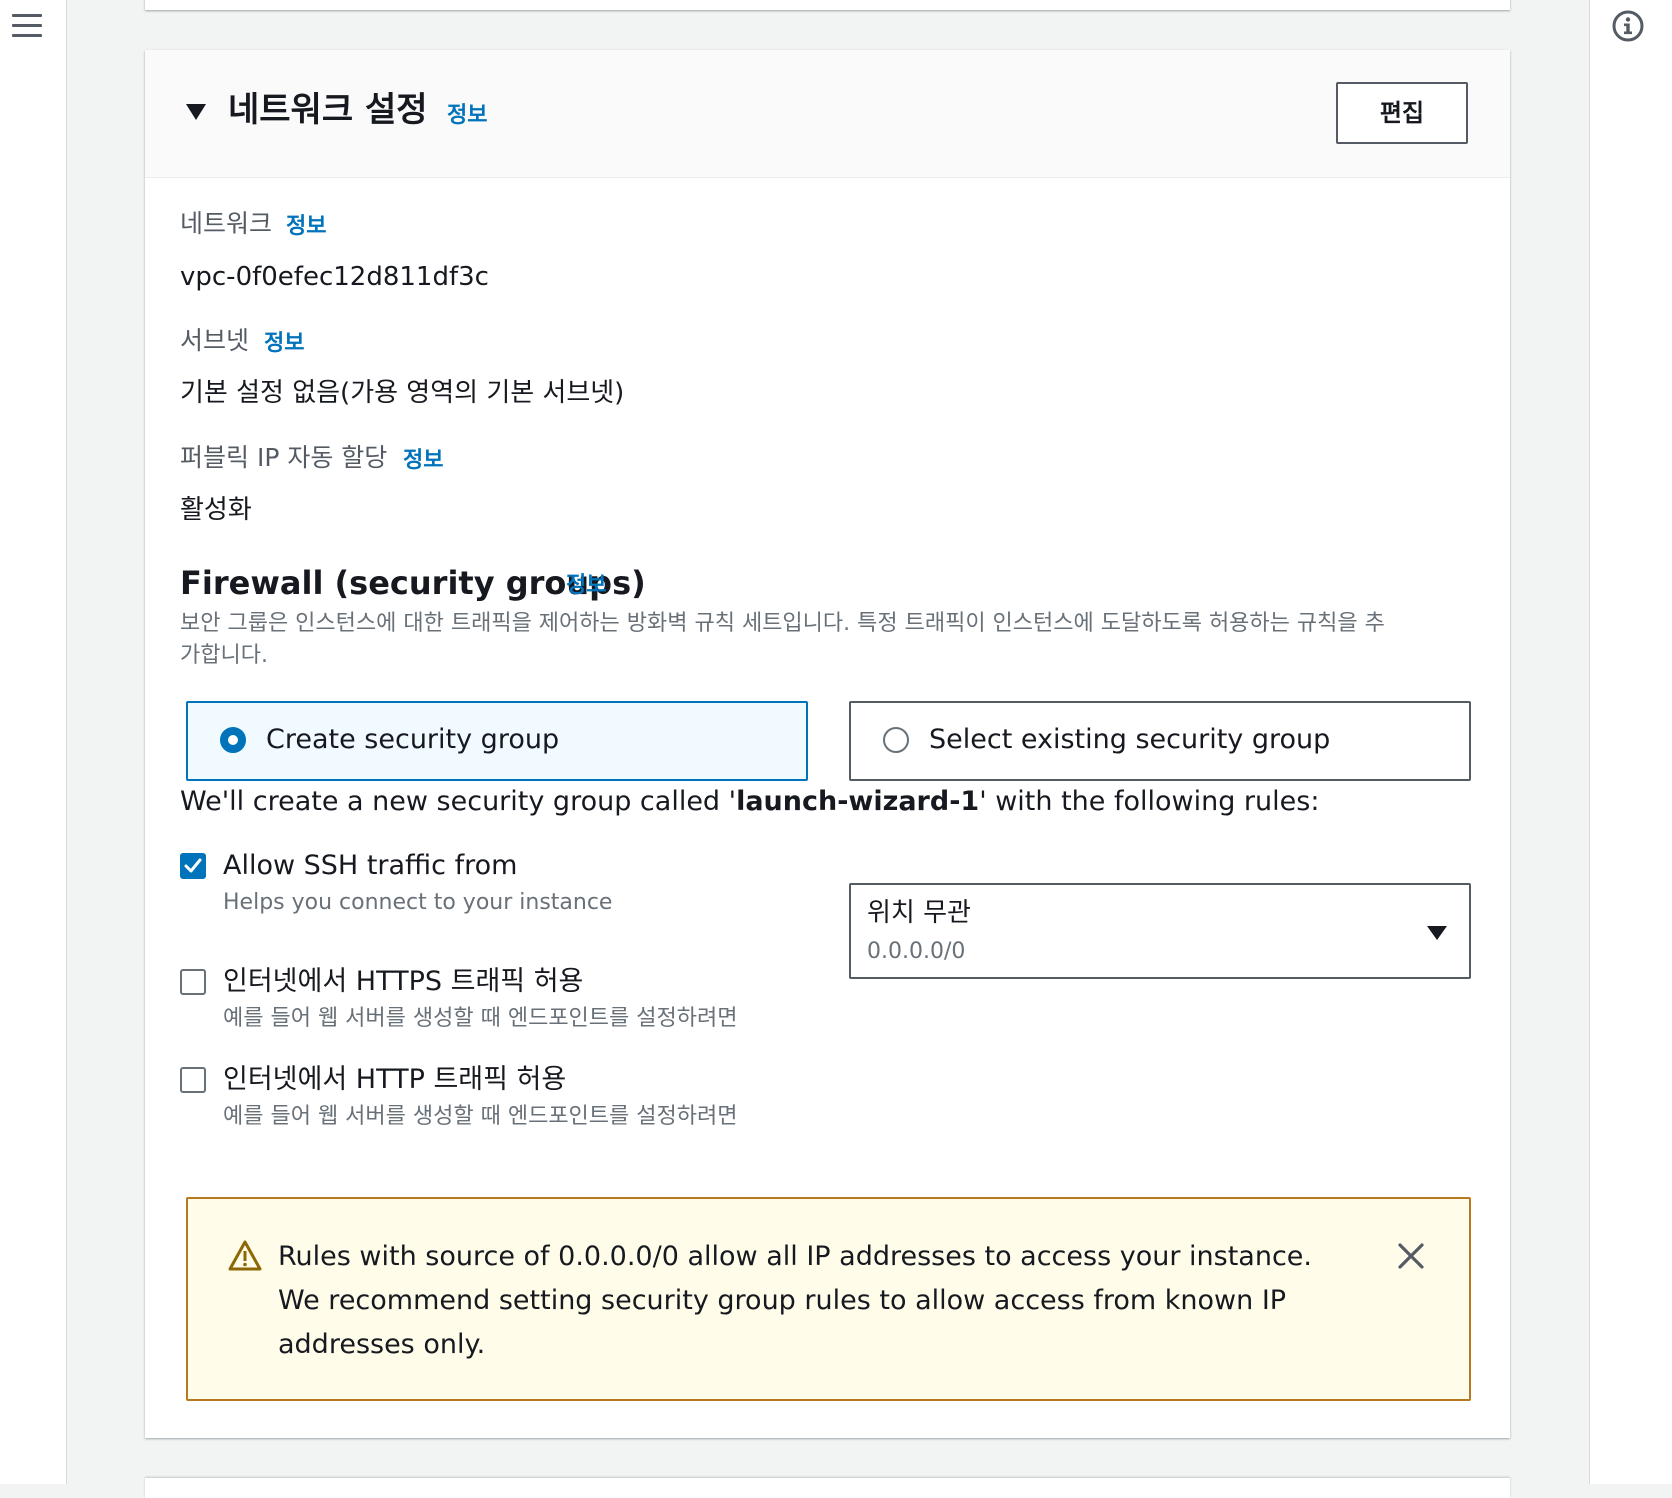 Image resolution: width=1672 pixels, height=1498 pixels. Describe the element at coordinates (1630, 742) in the screenshot. I see `right-tools-rail` at that location.